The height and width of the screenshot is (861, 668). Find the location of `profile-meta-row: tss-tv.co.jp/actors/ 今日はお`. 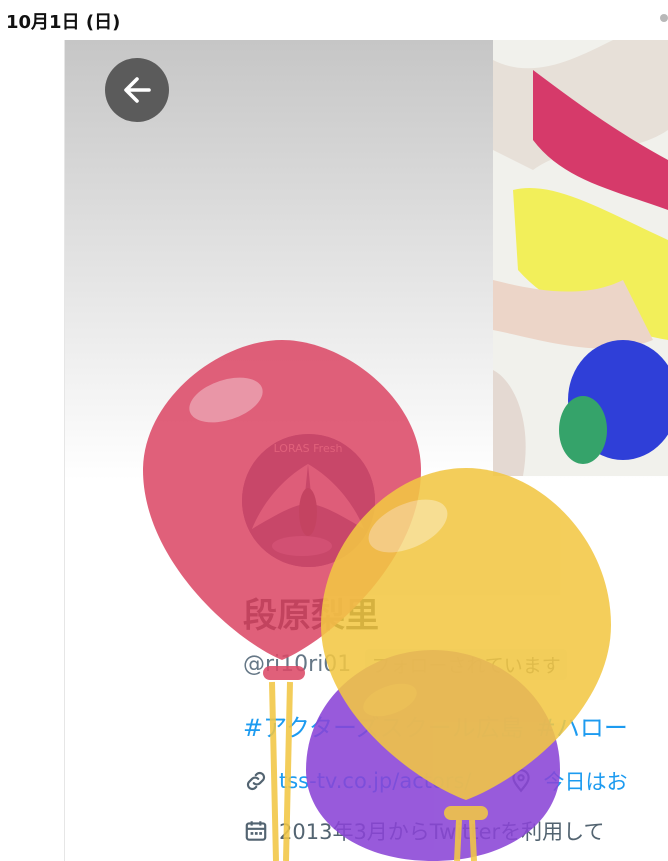

profile-meta-row: tss-tv.co.jp/actors/ 今日はお is located at coordinates (435, 781).